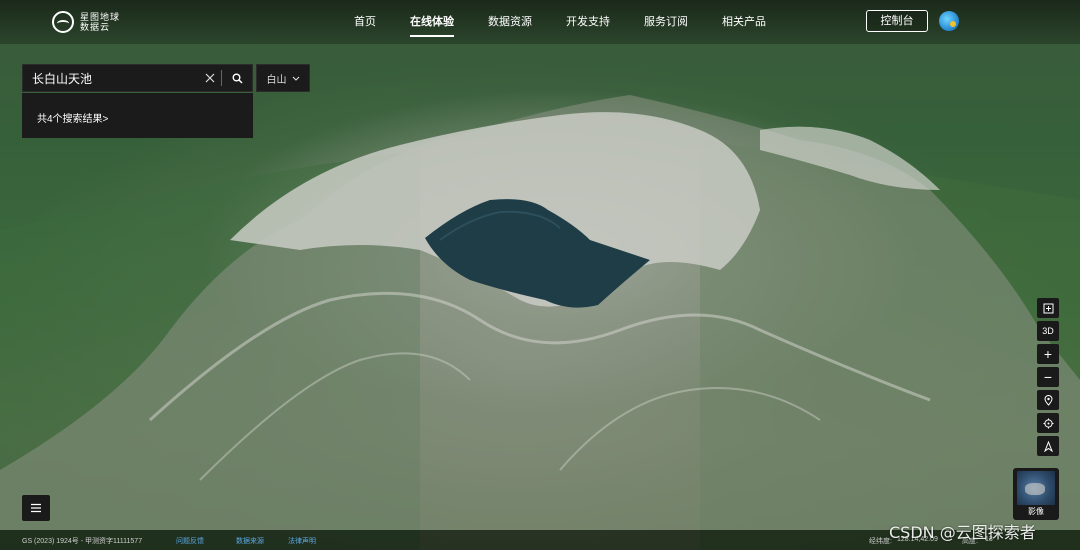 This screenshot has height=550, width=1080. I want to click on region-select: 白山, so click(283, 78).